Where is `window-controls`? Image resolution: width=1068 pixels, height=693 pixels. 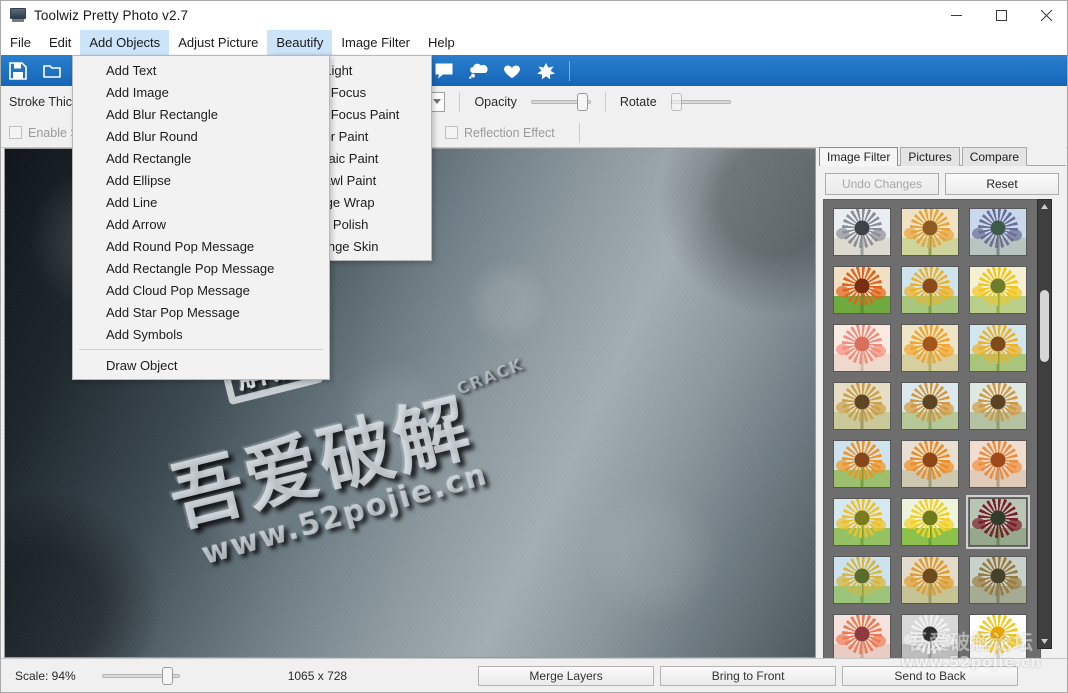
window-controls is located at coordinates (1000, 15).